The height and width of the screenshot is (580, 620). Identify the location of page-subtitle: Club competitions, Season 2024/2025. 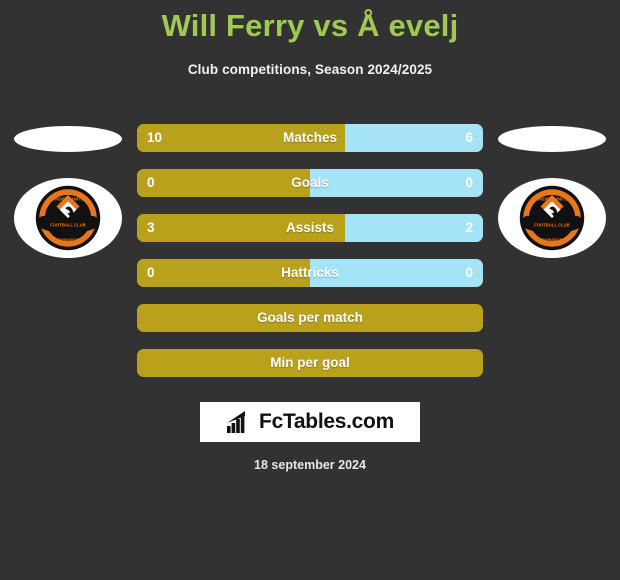
(310, 69).